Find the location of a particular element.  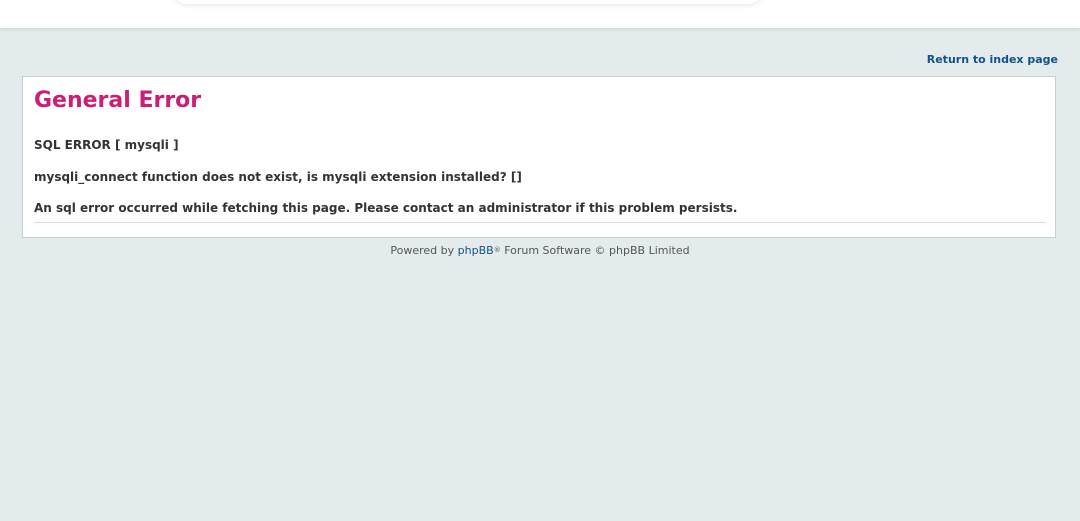

page-title: General Error is located at coordinates (118, 100).